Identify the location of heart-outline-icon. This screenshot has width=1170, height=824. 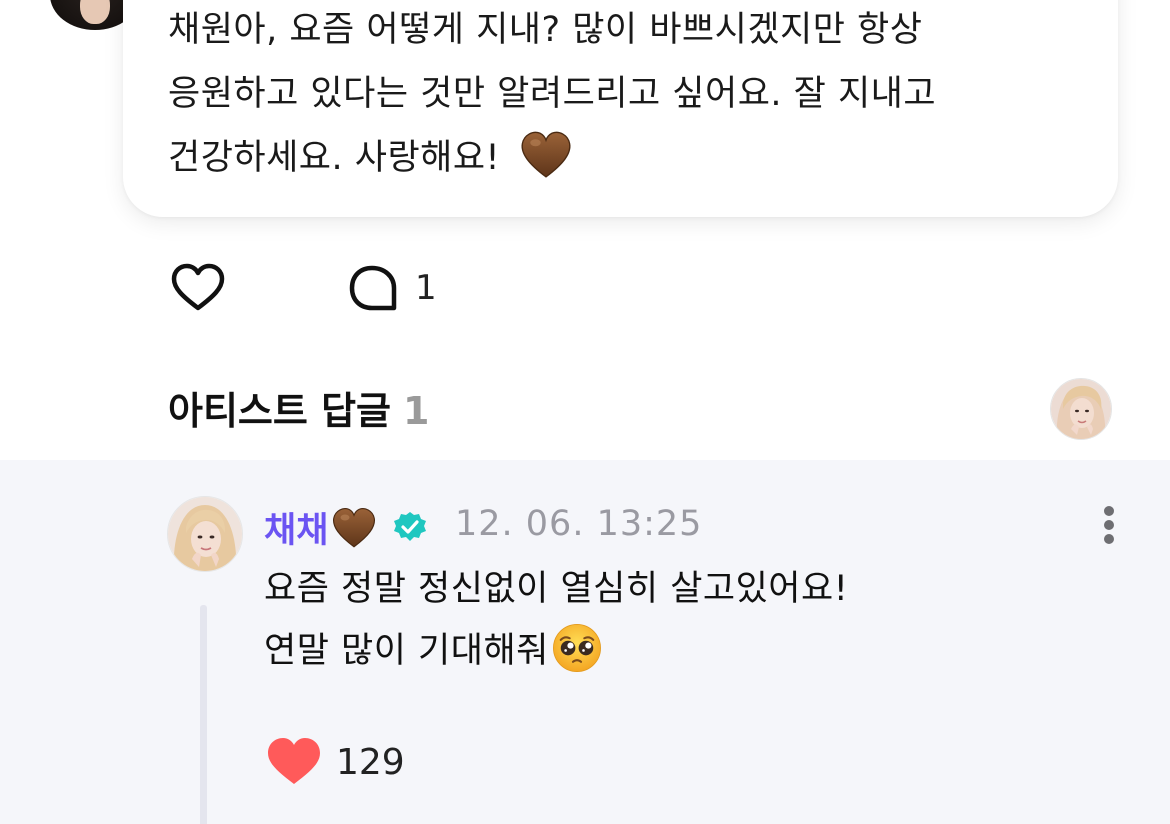
(198, 288).